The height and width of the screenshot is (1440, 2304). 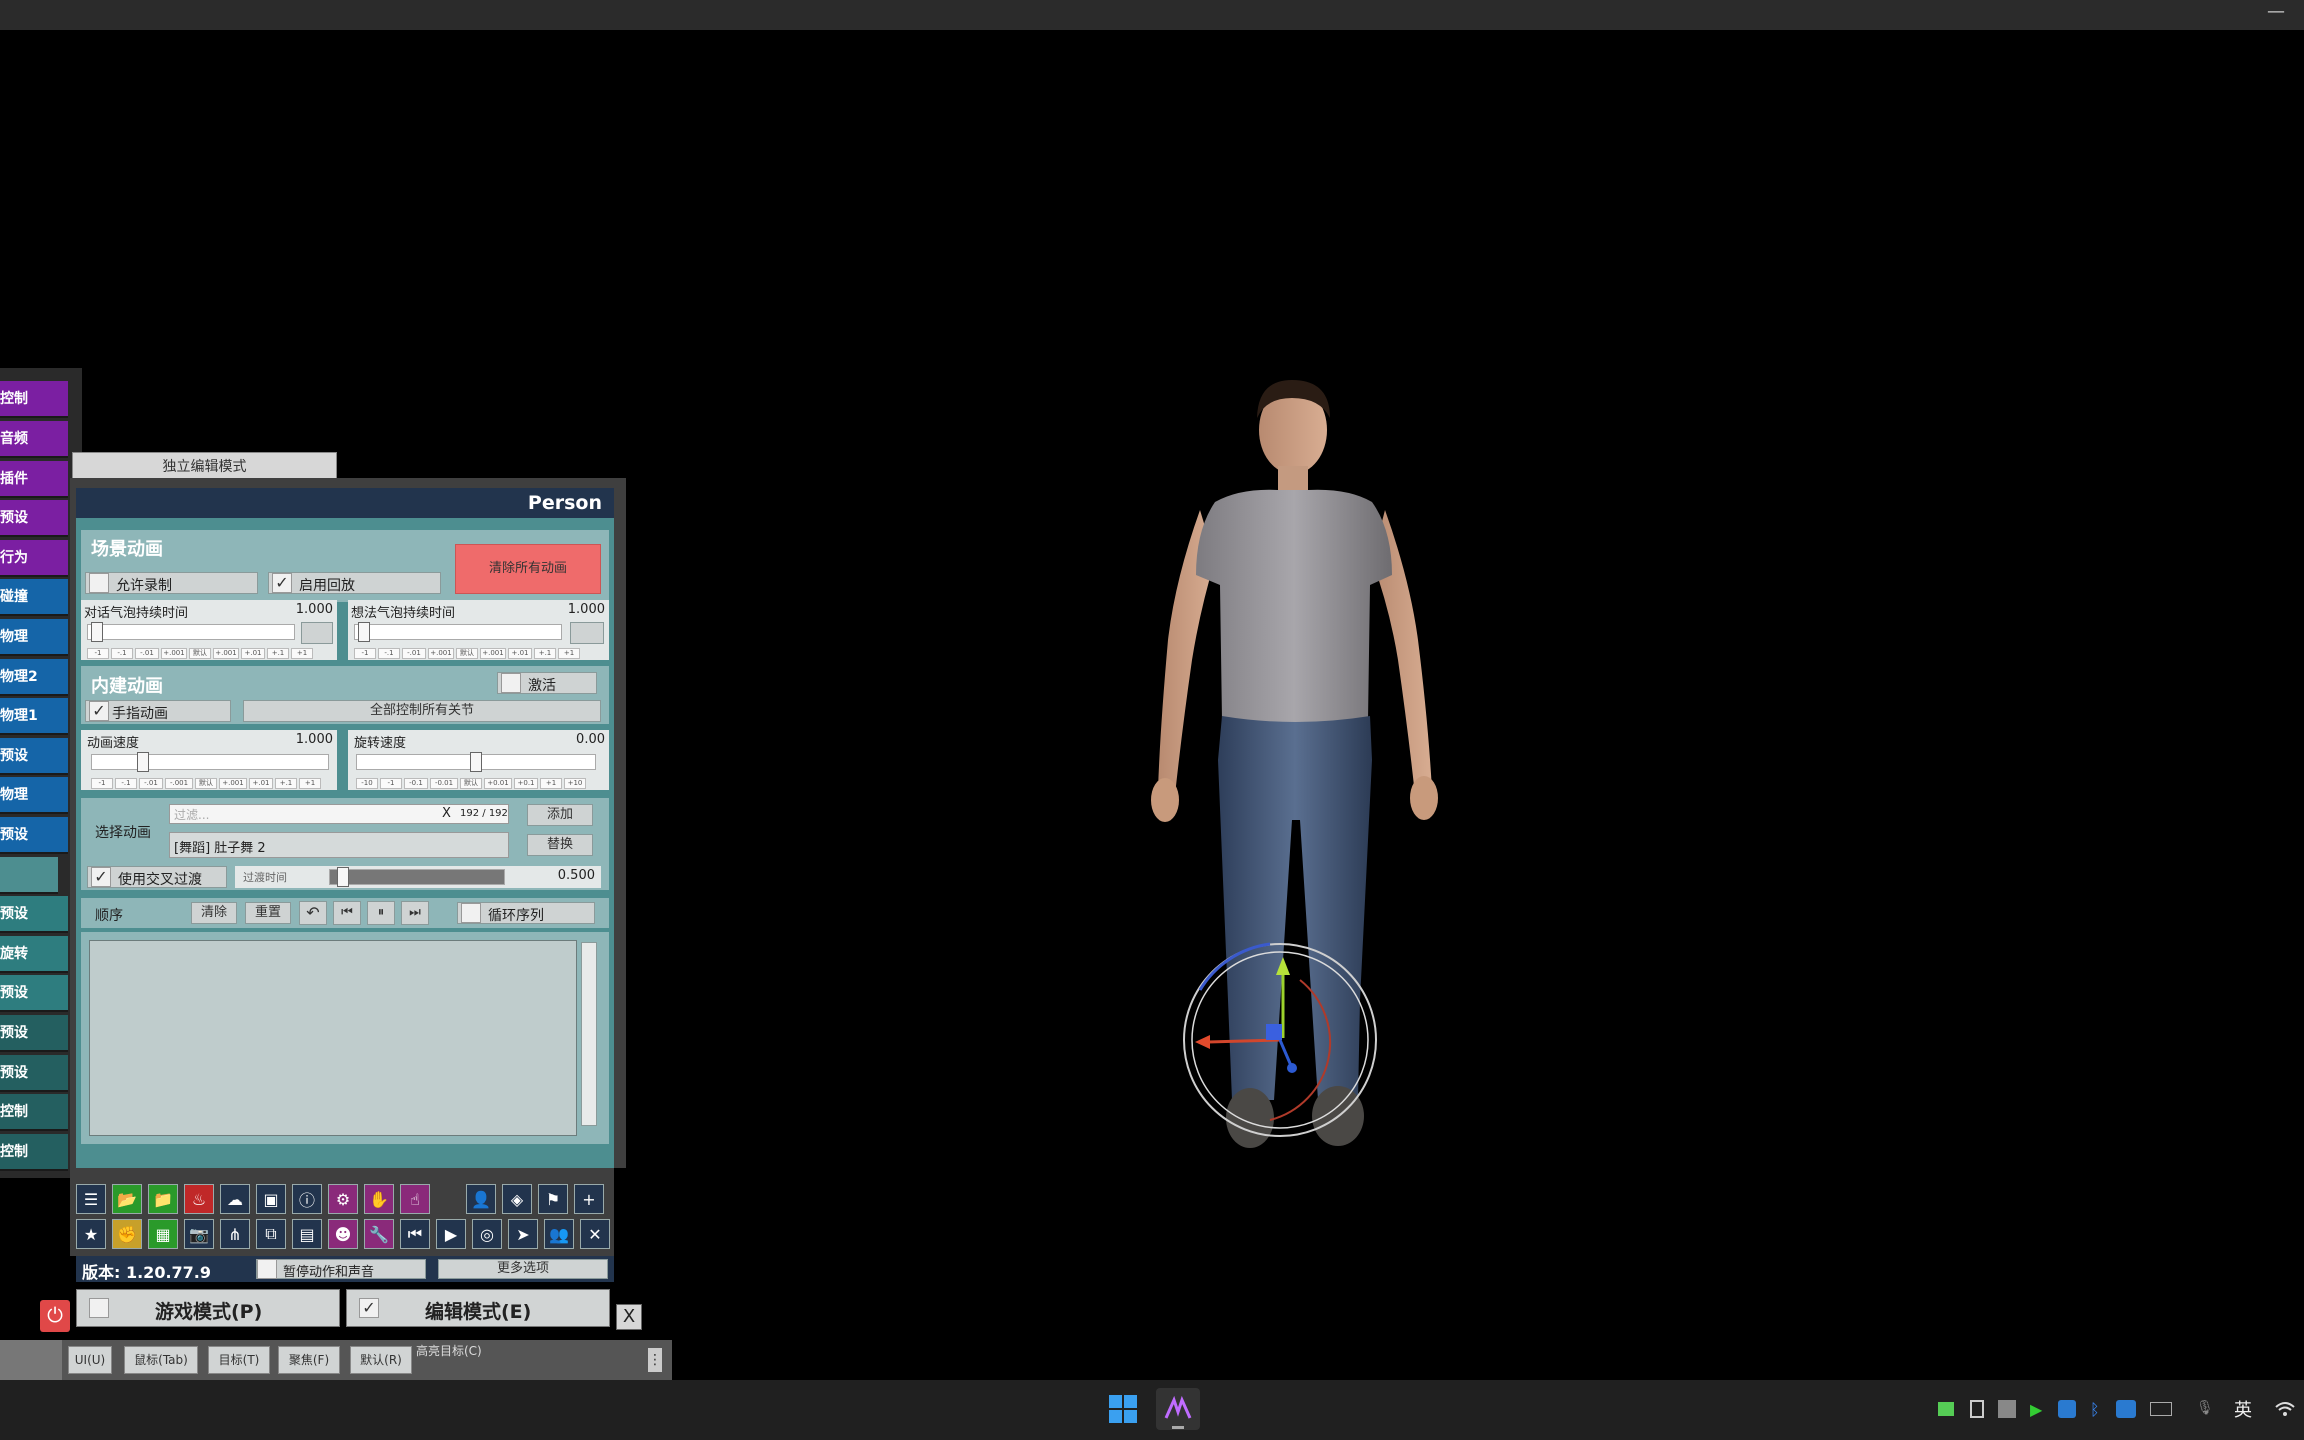 What do you see at coordinates (163, 1234) in the screenshot?
I see `screenshot-icon: ▦` at bounding box center [163, 1234].